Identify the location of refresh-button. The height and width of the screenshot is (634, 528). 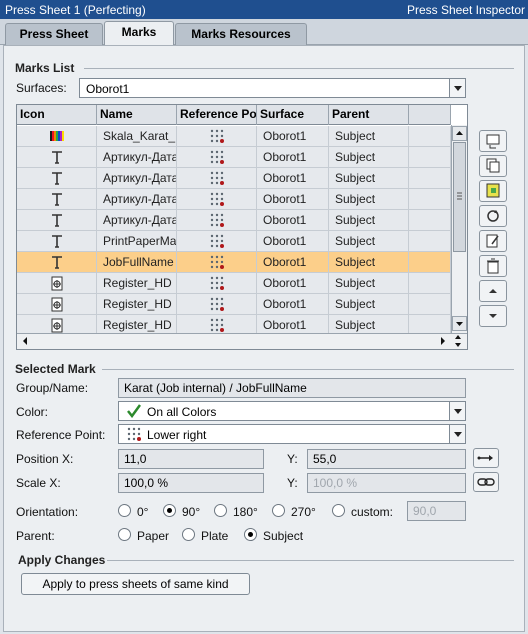
(493, 216).